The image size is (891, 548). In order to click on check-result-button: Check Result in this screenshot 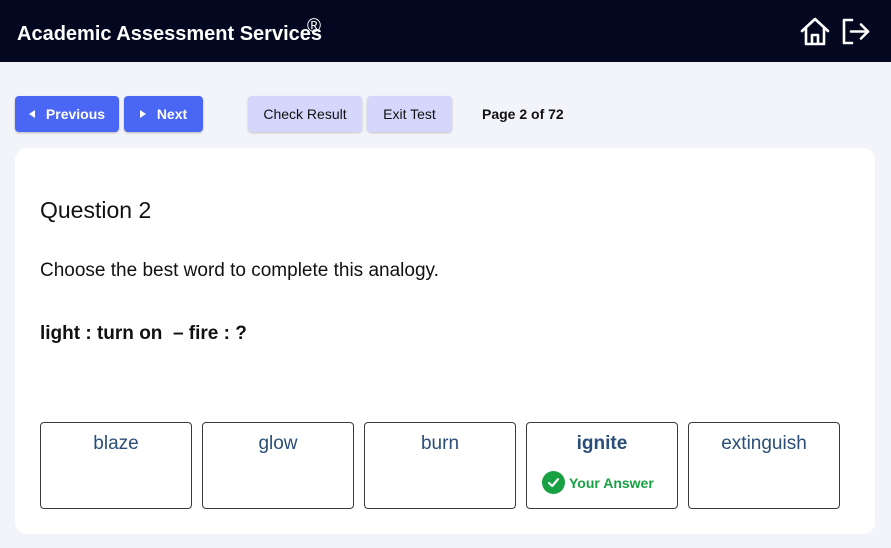, I will do `click(305, 114)`.